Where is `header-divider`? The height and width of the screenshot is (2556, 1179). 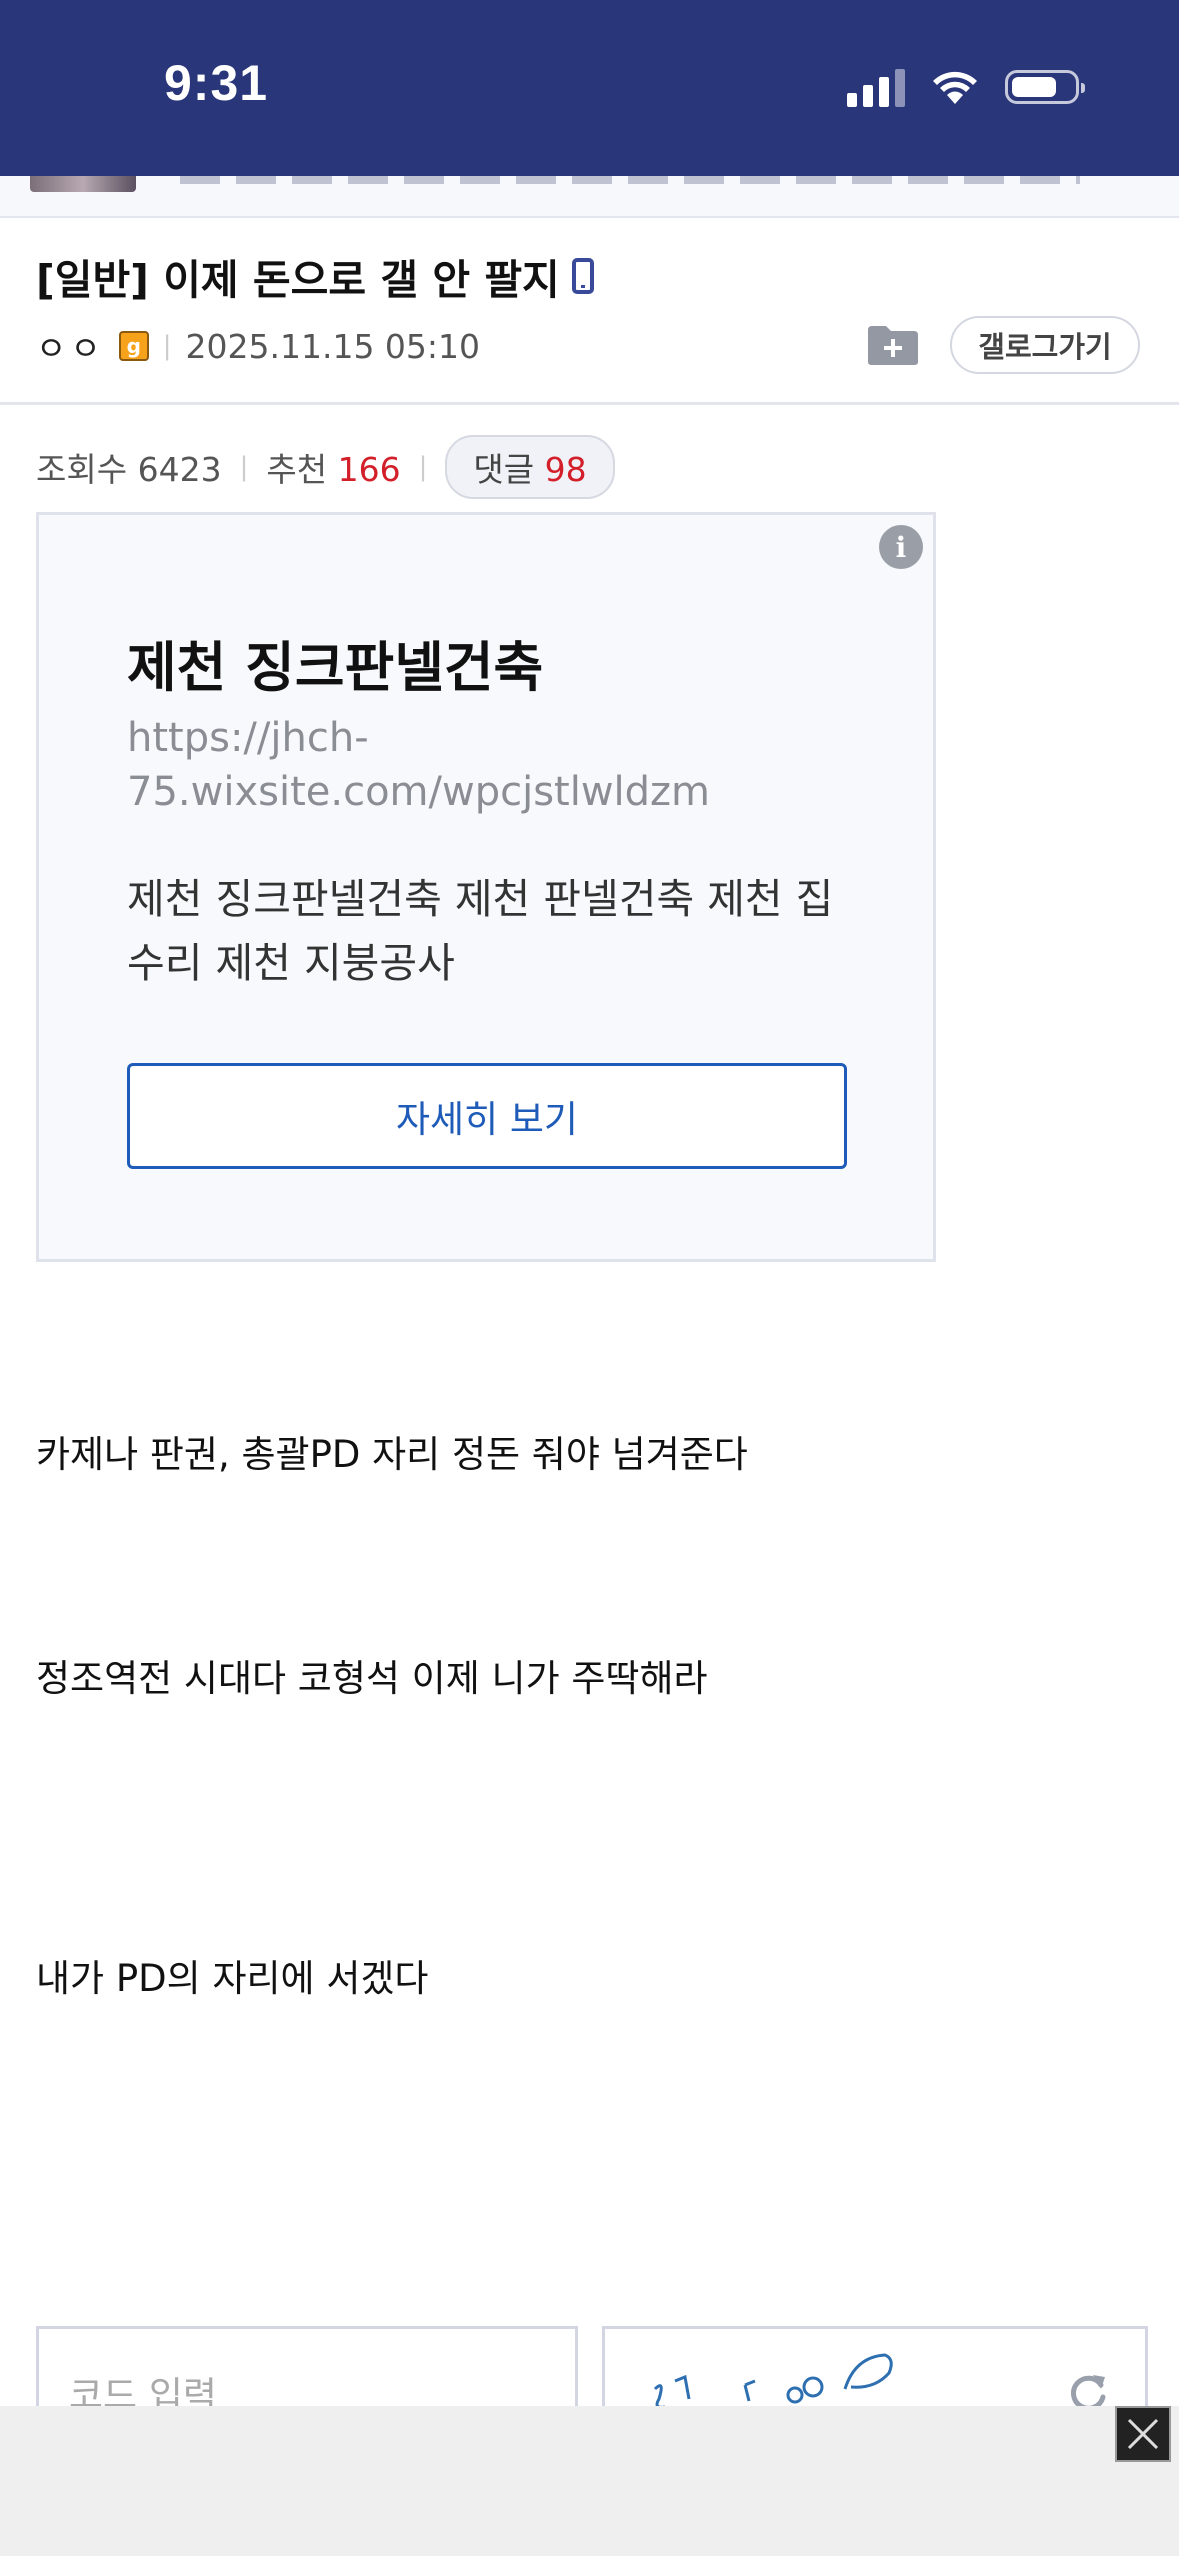
header-divider is located at coordinates (589, 403).